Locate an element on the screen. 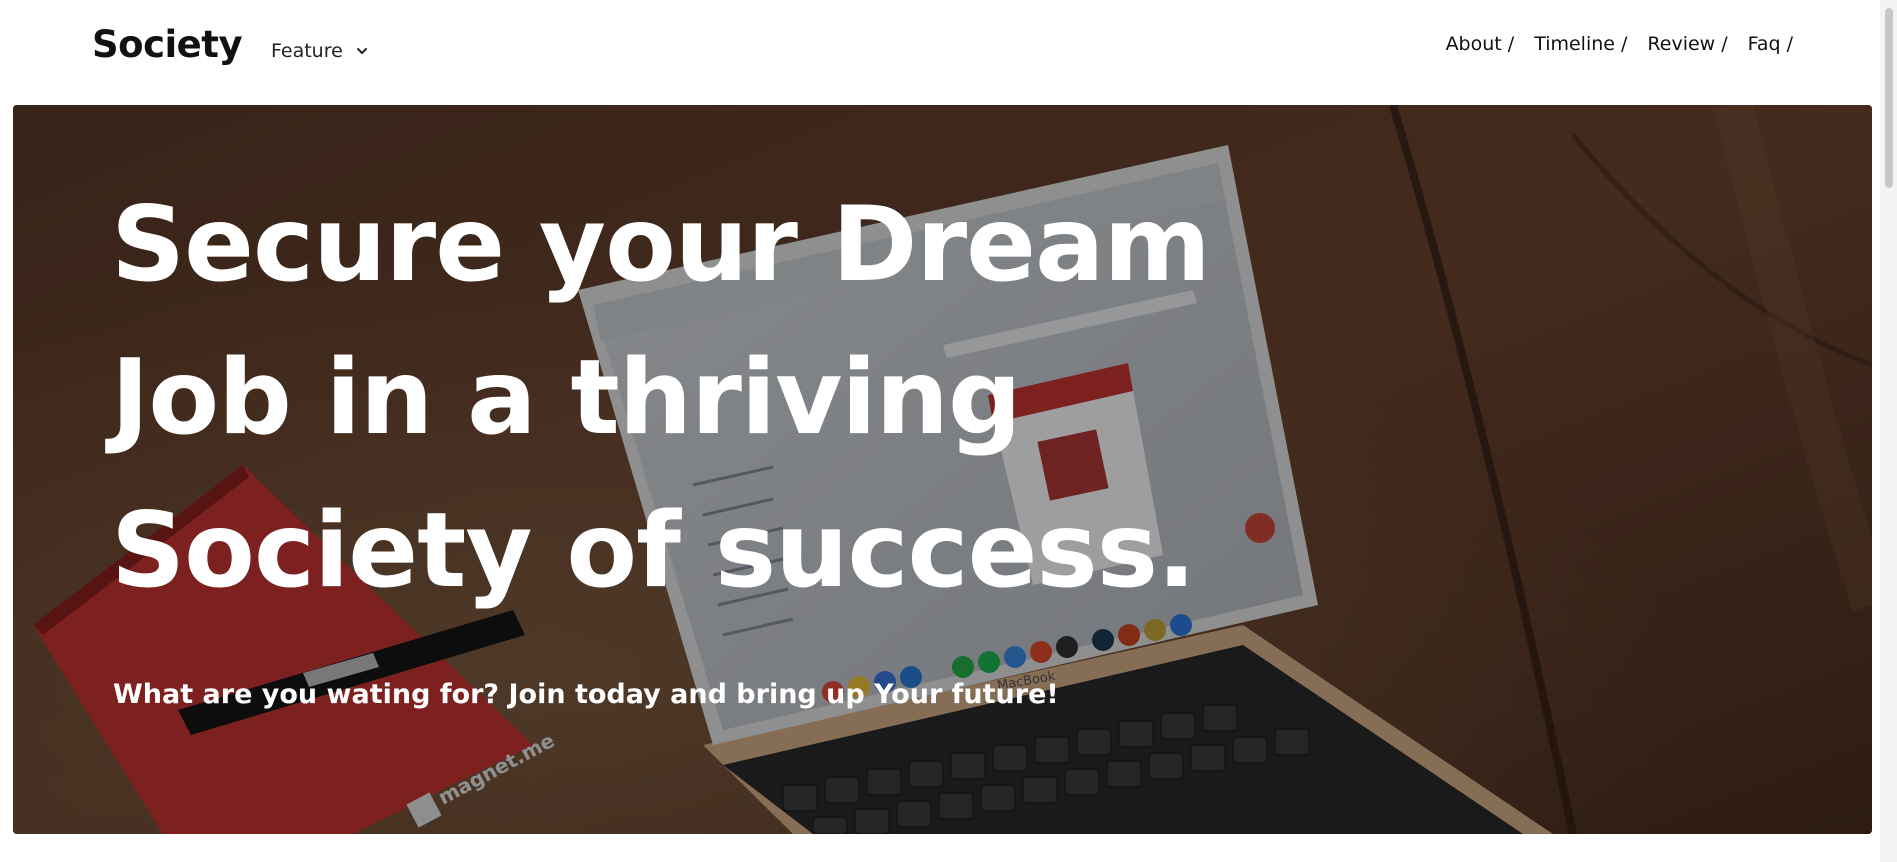  scrollbar-thumb is located at coordinates (1889, 98).